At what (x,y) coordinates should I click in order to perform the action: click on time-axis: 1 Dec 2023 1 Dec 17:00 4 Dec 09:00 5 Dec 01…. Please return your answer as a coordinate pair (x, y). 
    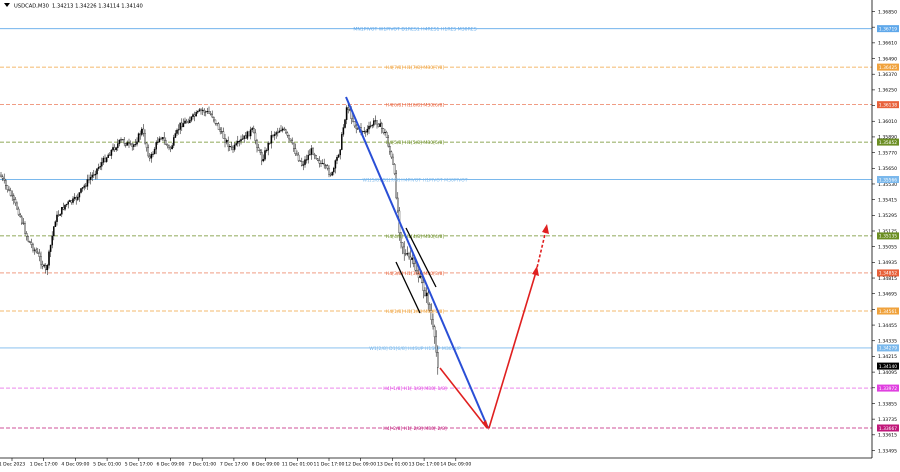
    Looking at the image, I should click on (235, 463).